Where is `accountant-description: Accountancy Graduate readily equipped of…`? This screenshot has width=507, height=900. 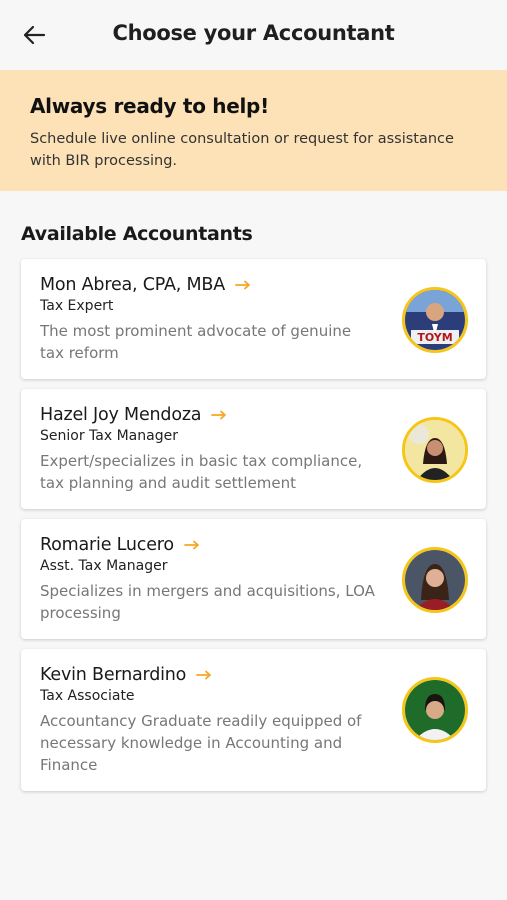
accountant-description: Accountancy Graduate readily equipped of… is located at coordinates (201, 743).